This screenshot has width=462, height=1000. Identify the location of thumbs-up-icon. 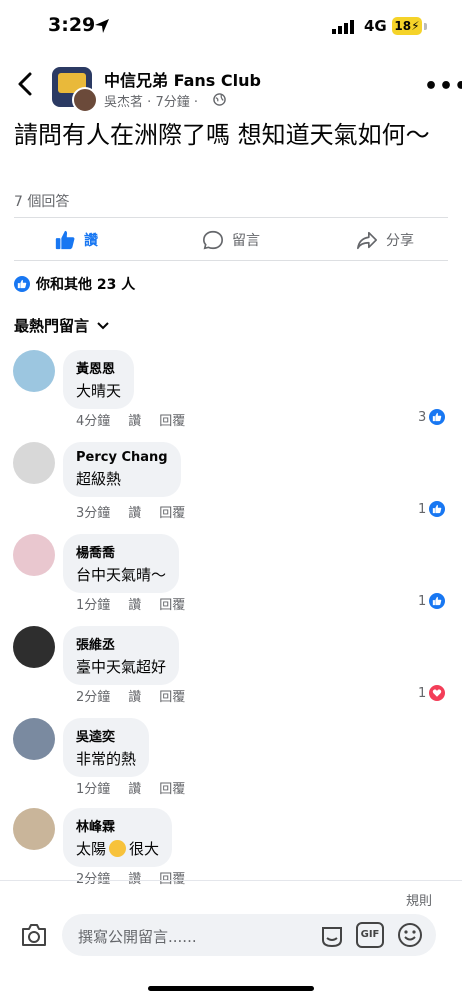
(65, 240).